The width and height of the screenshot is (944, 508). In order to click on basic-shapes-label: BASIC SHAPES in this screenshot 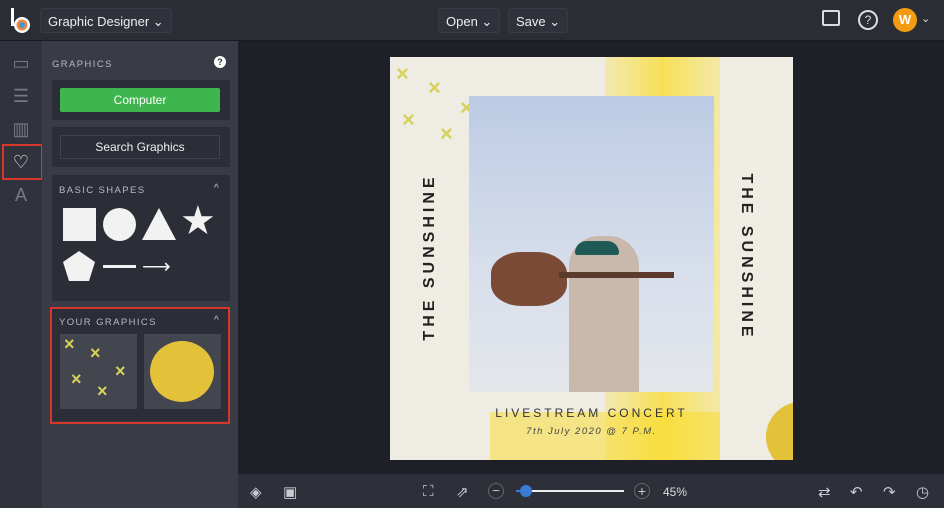, I will do `click(102, 190)`.